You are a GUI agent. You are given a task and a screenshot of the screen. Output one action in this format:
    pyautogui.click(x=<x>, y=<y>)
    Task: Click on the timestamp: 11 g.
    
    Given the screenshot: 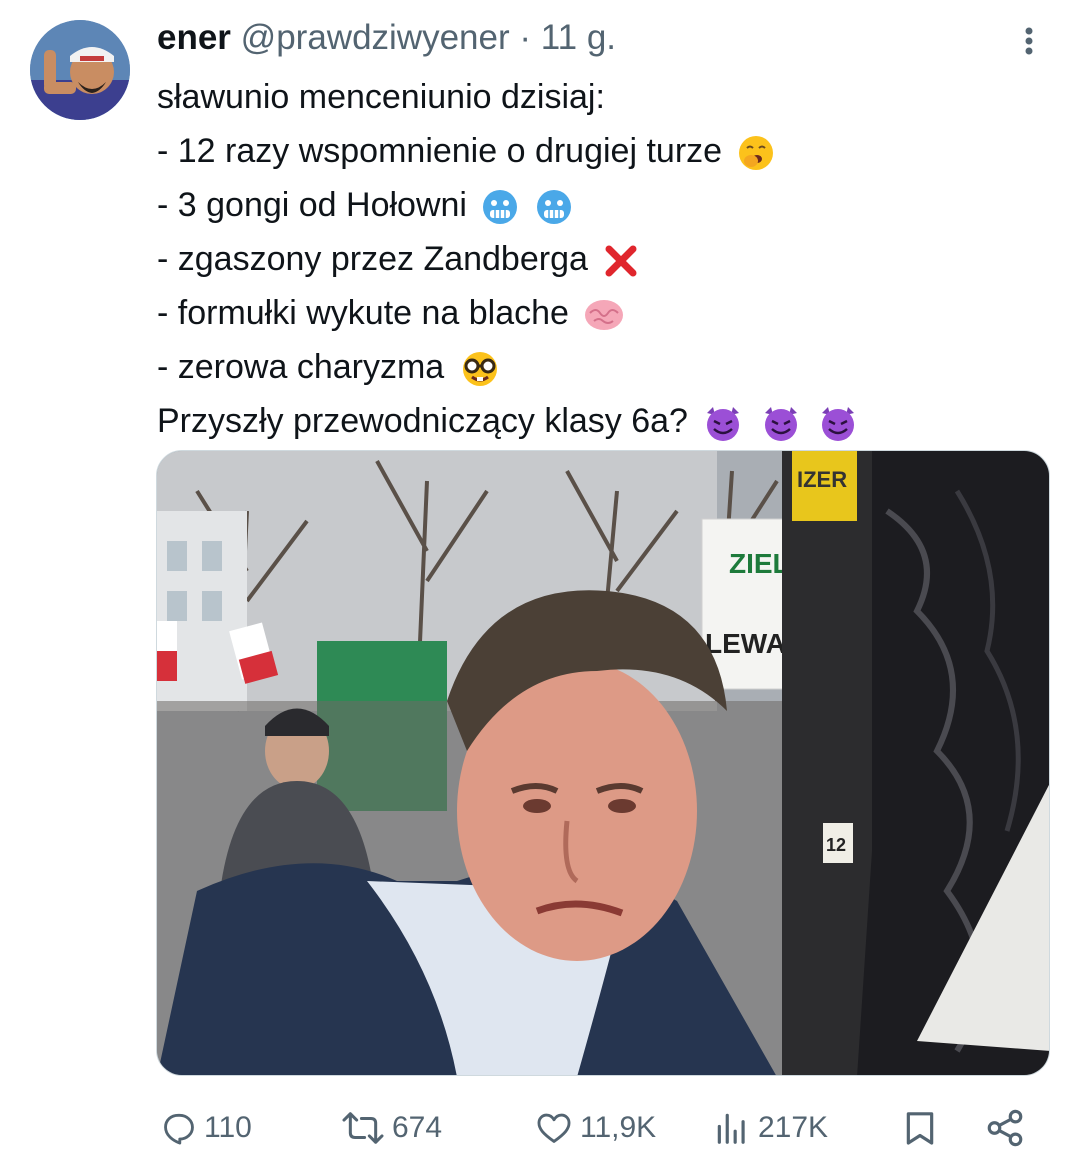 What is the action you would take?
    pyautogui.click(x=578, y=37)
    